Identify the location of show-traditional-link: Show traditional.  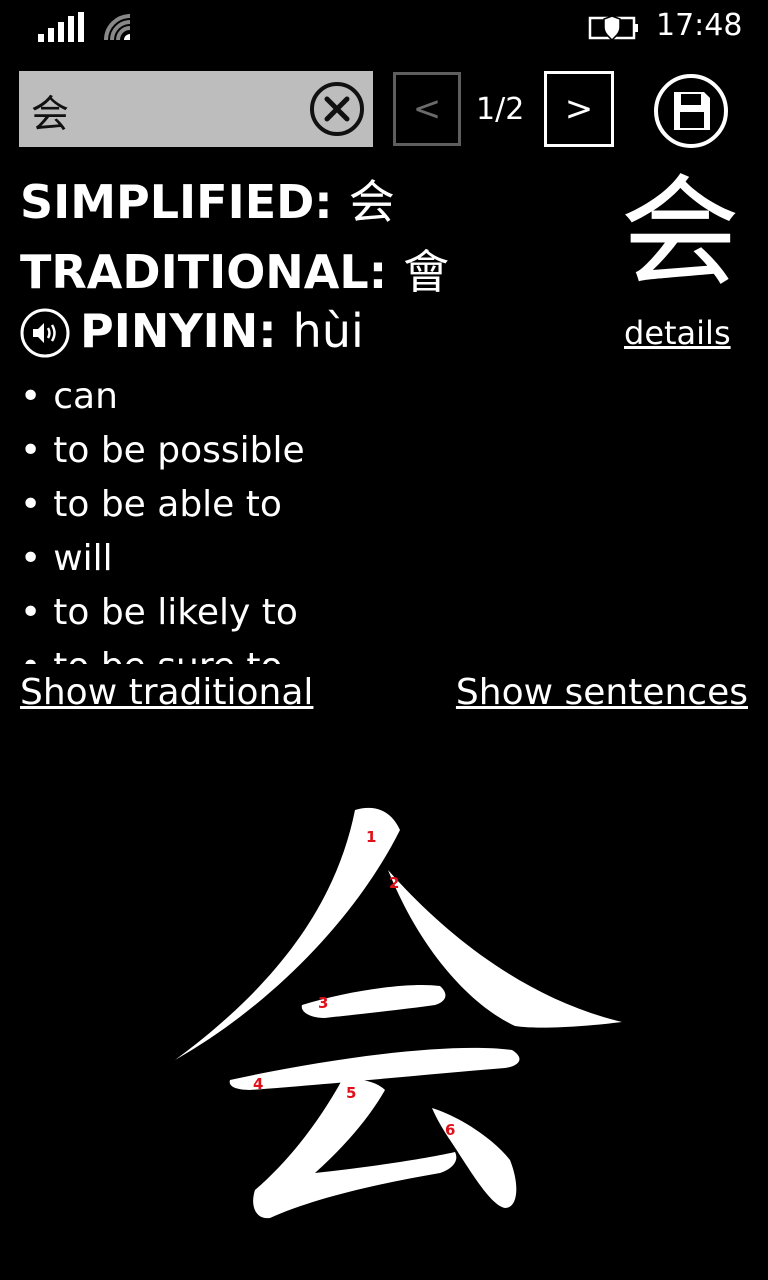
(166, 692).